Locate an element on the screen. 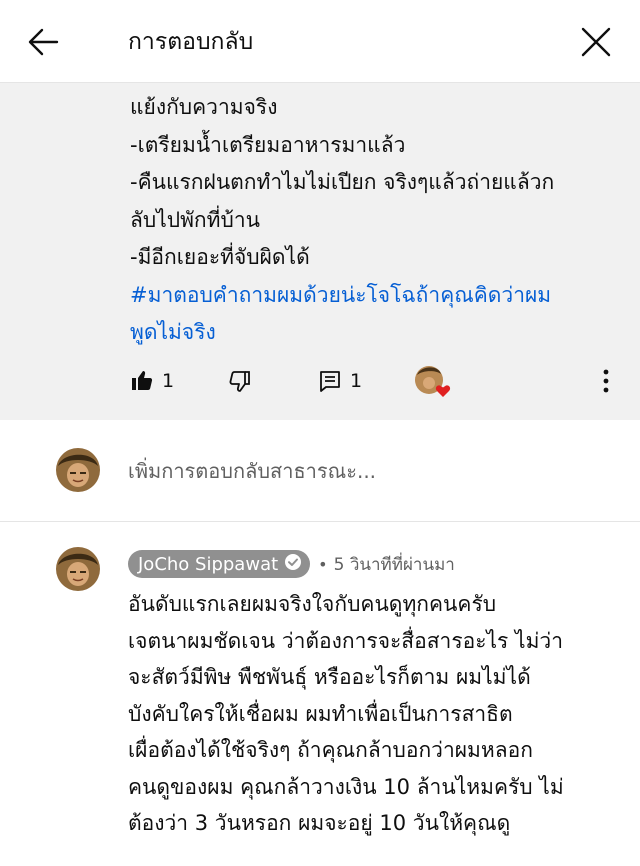  comment-line: อันดับแรกเลยผมจริงใจกับคนดูทุกคนครับ is located at coordinates (312, 604).